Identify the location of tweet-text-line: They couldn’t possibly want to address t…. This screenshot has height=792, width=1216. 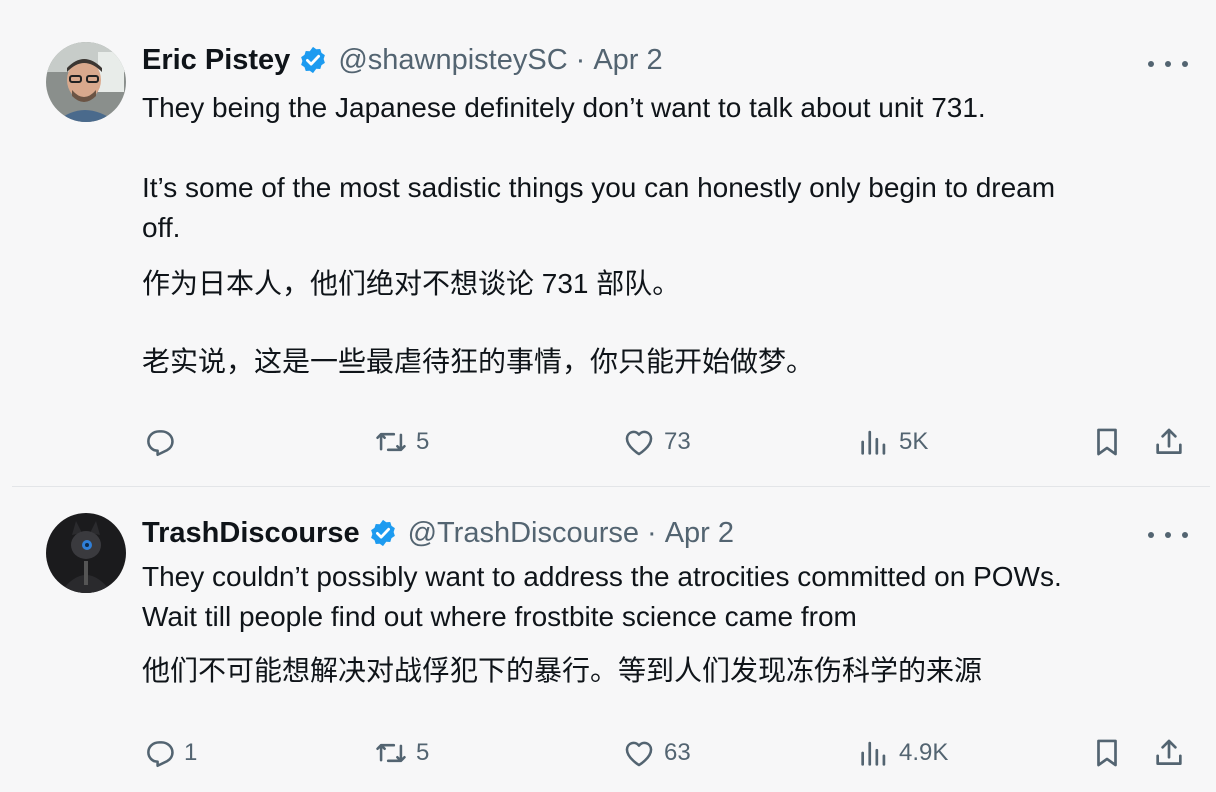
(602, 576).